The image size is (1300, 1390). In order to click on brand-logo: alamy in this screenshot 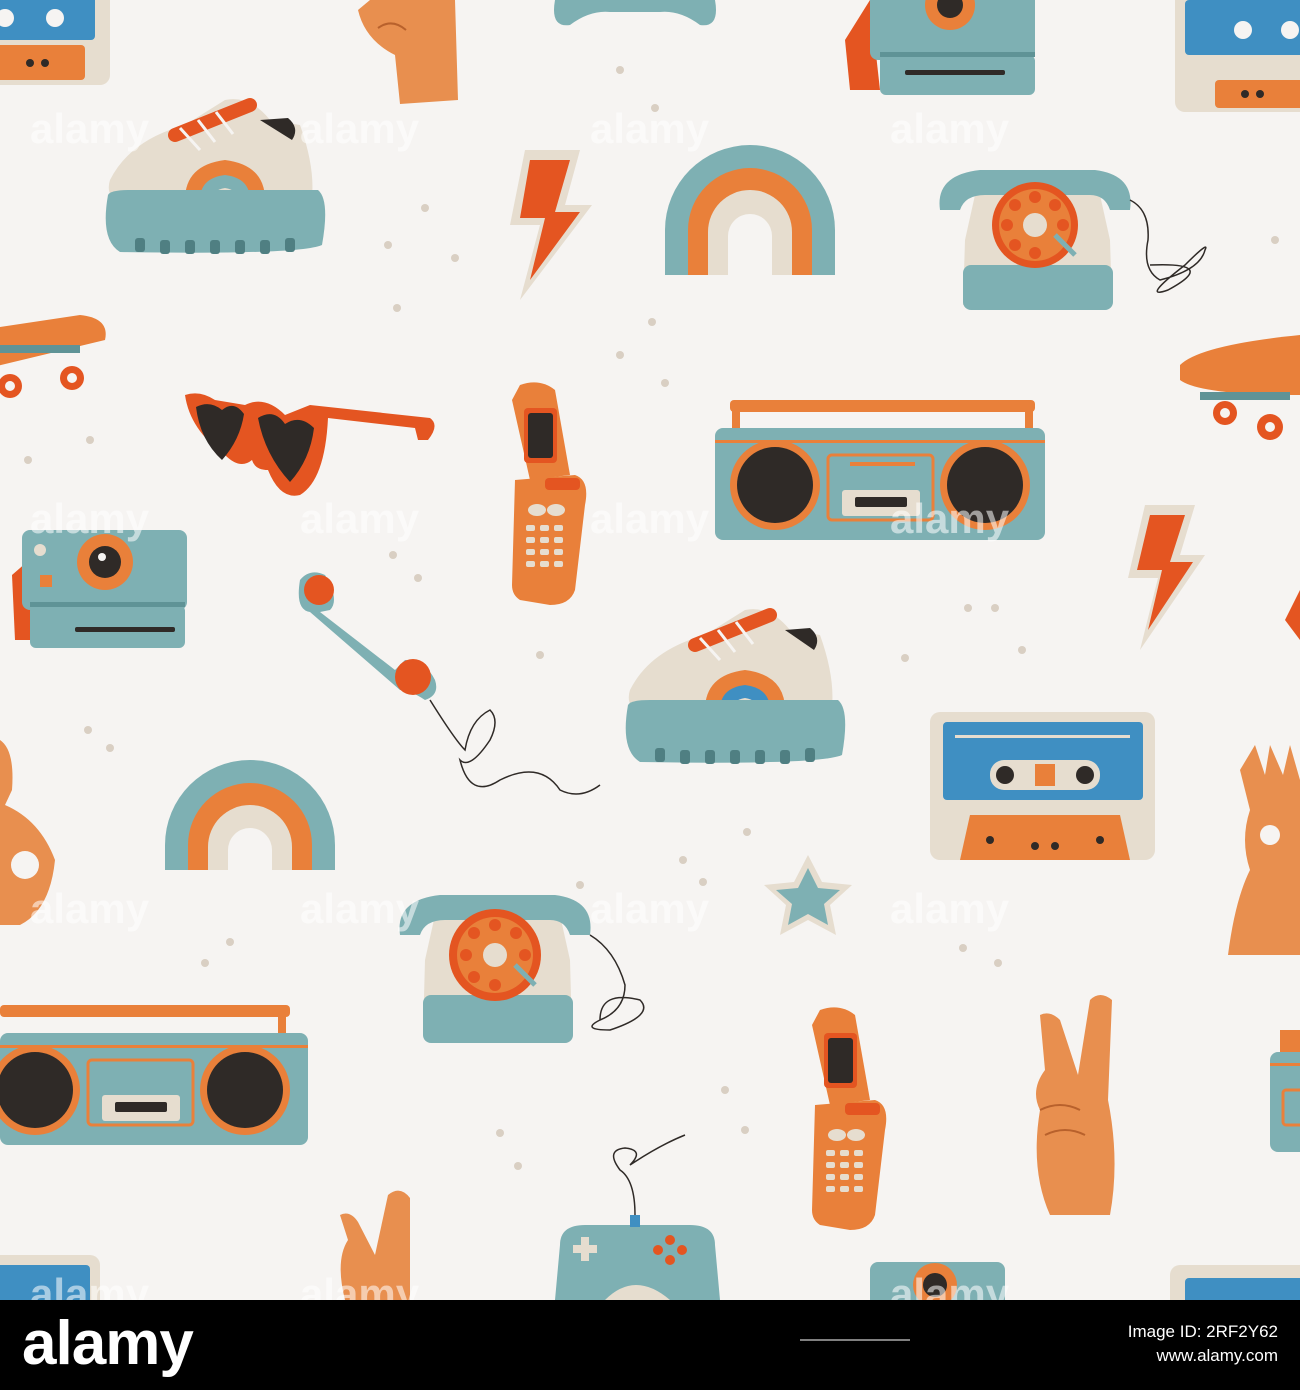, I will do `click(108, 1343)`.